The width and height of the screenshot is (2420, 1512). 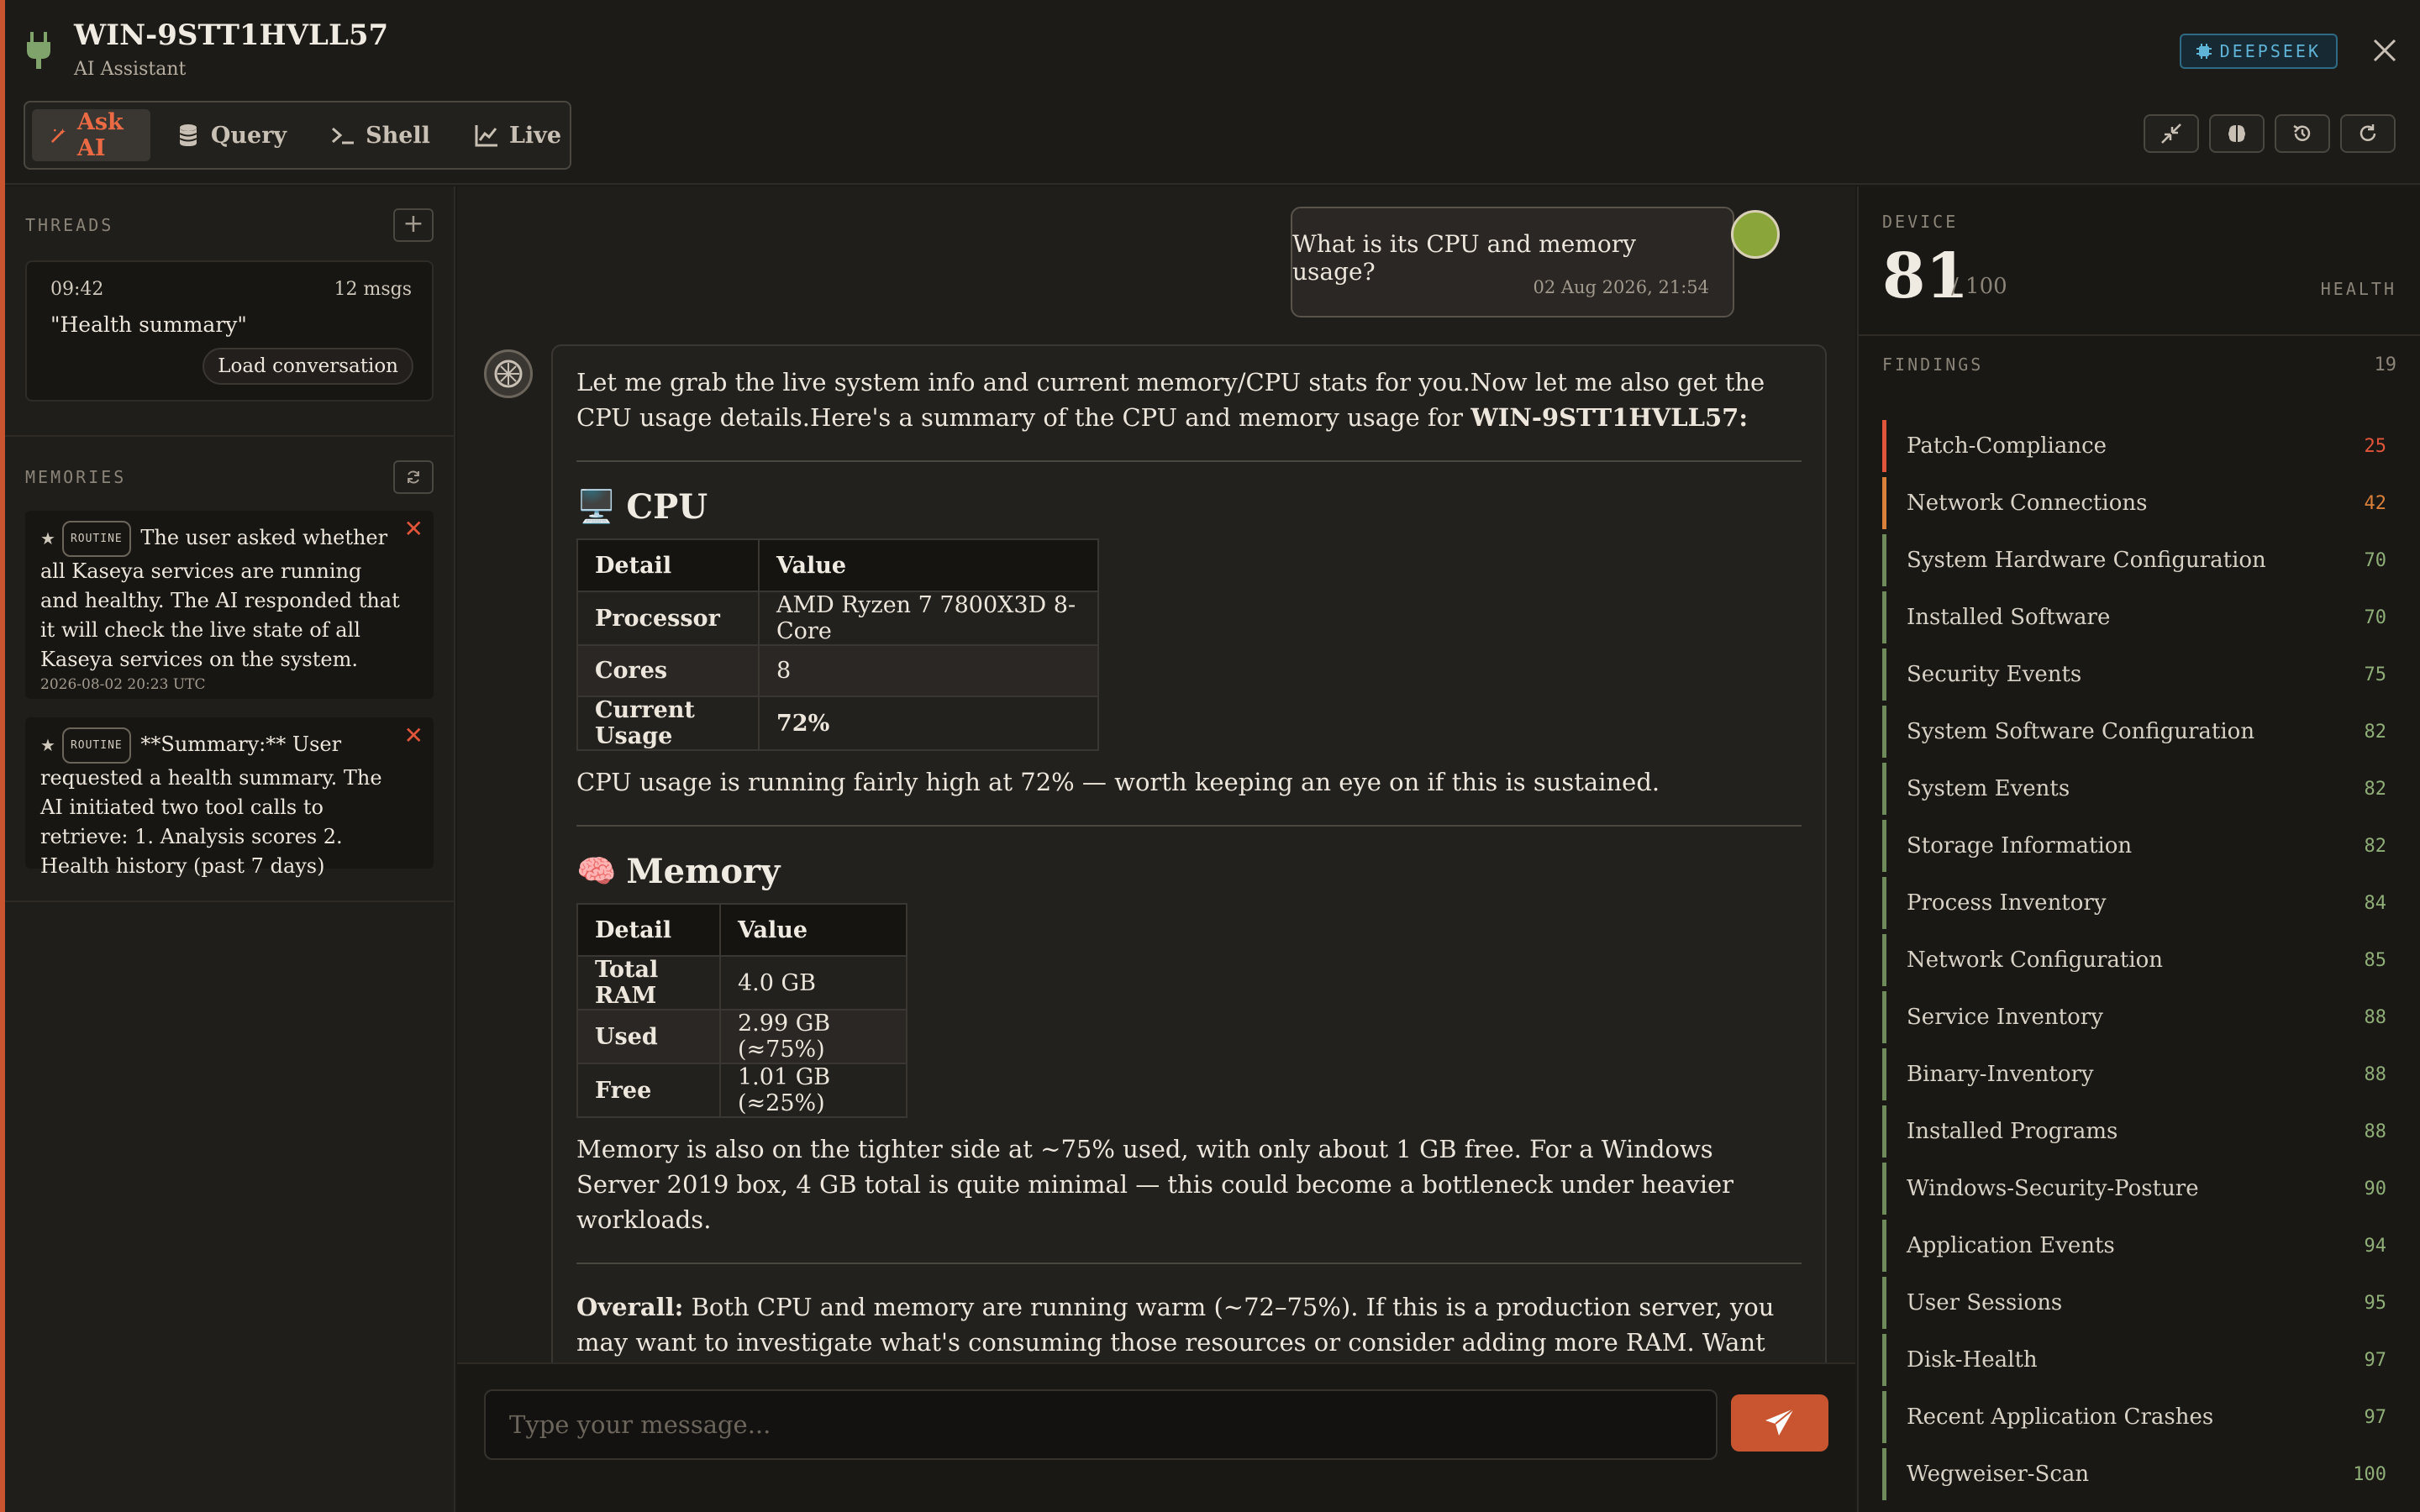 I want to click on memory-heading: 🧠 Memory, so click(x=678, y=871).